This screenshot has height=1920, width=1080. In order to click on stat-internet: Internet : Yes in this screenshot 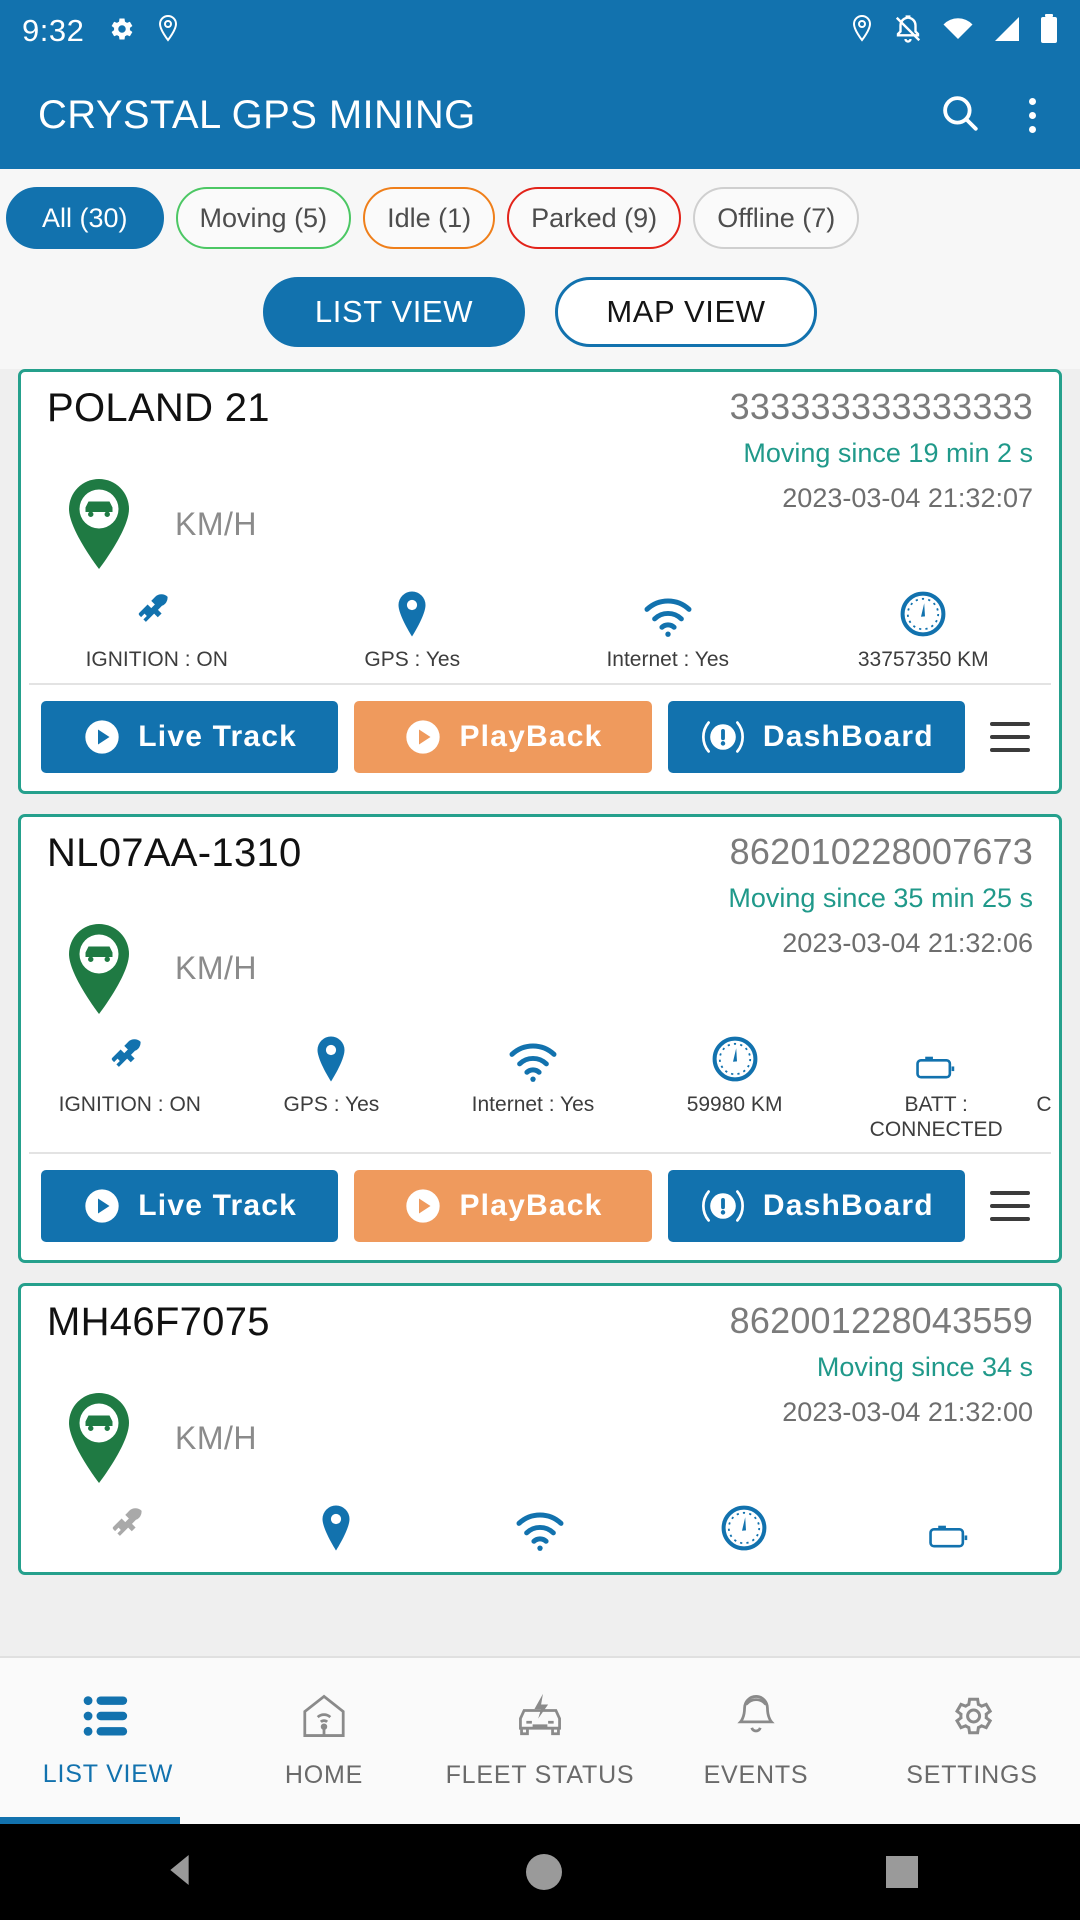, I will do `click(668, 629)`.